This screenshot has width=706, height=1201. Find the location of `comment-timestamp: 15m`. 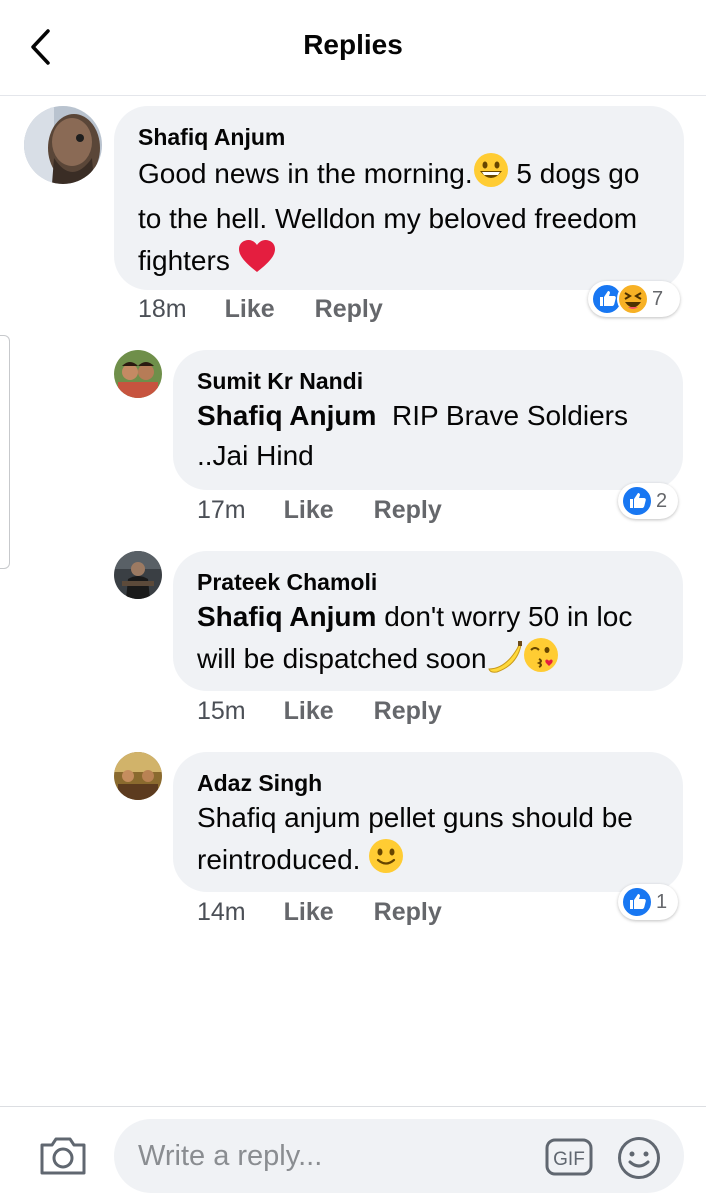

comment-timestamp: 15m is located at coordinates (221, 711).